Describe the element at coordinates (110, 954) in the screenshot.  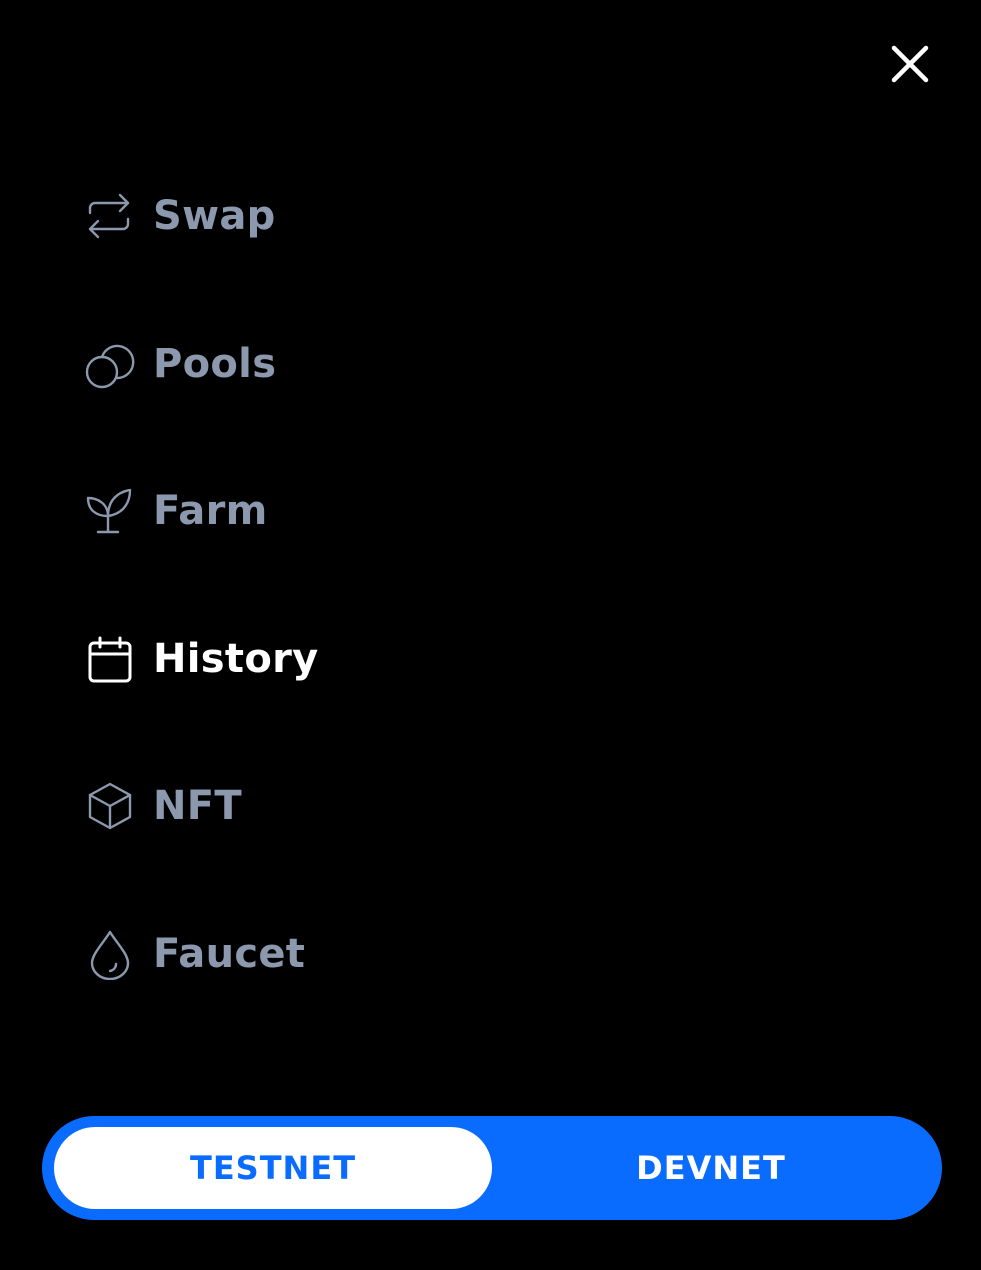
I see `droplet-icon` at that location.